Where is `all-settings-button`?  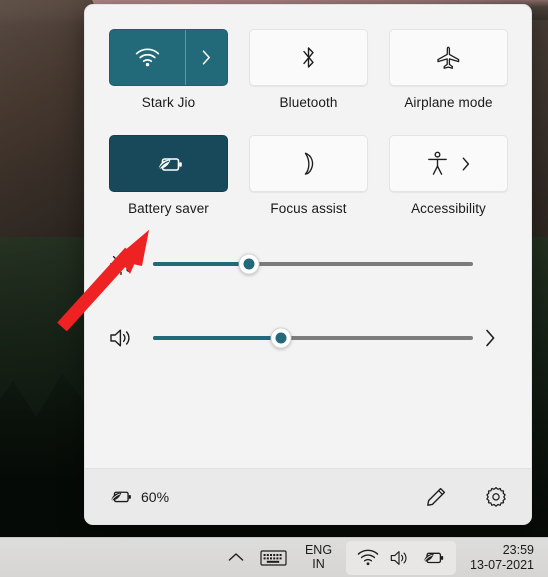 all-settings-button is located at coordinates (496, 497).